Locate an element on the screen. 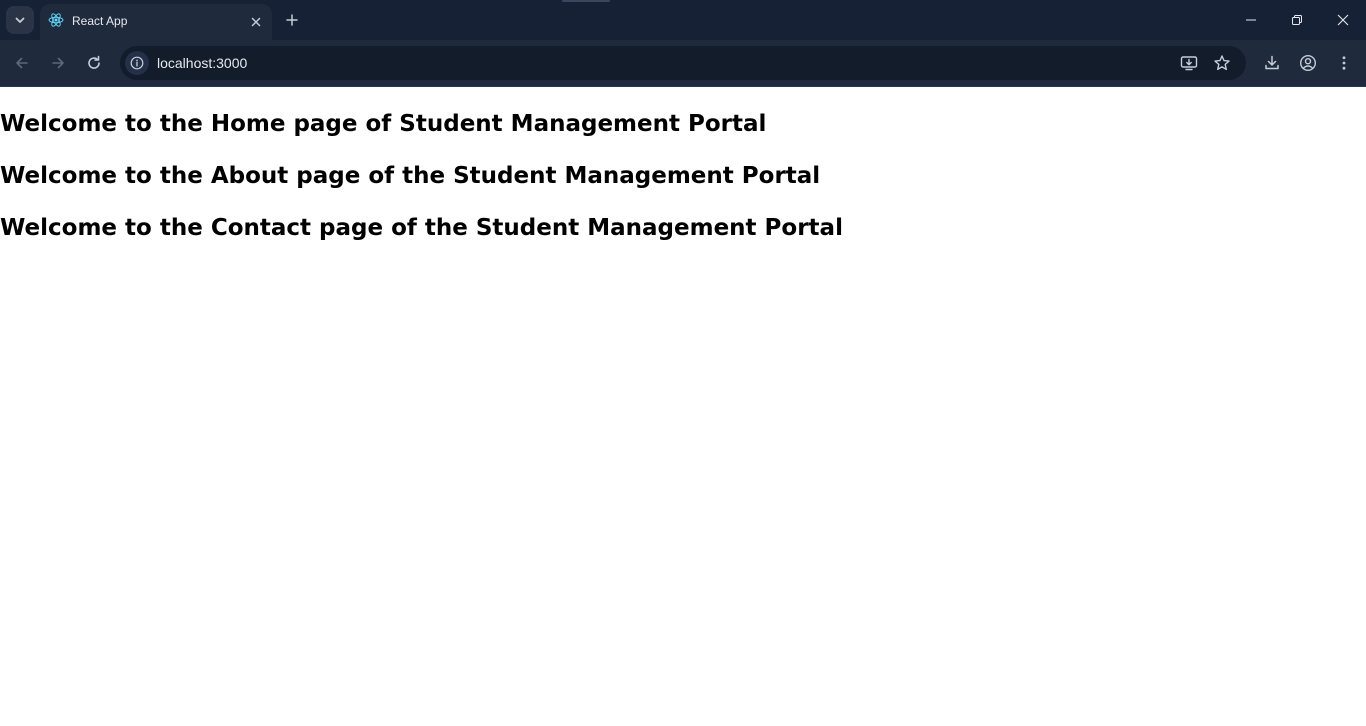  reload-button is located at coordinates (94, 63).